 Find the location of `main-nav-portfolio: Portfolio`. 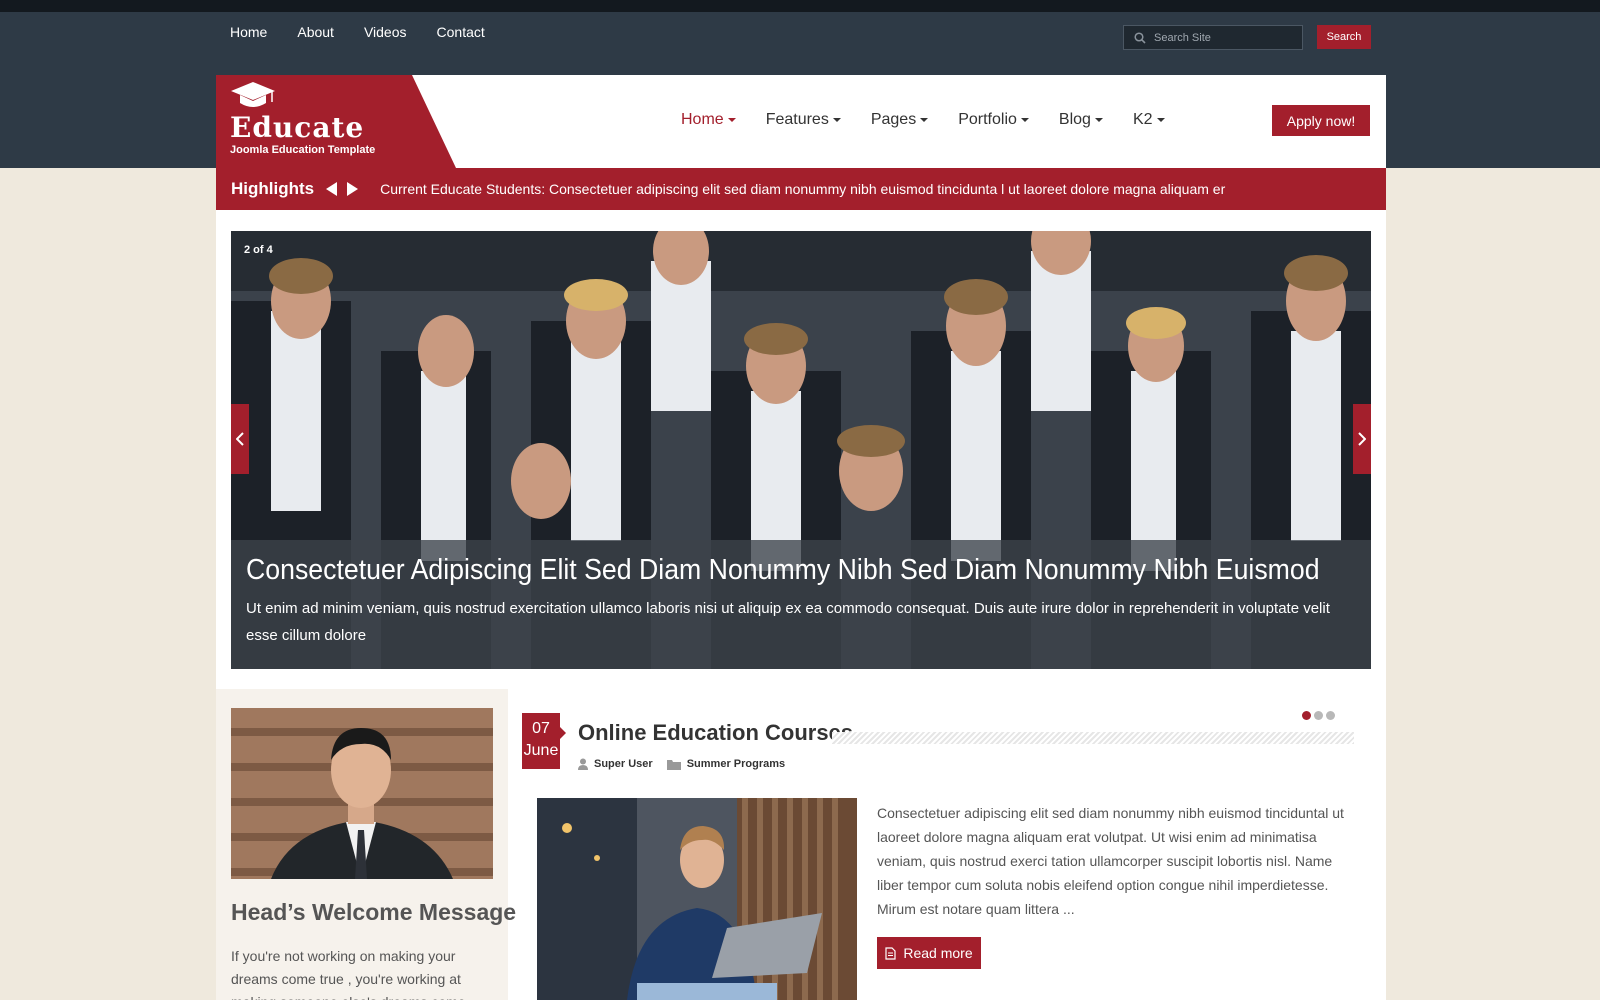

main-nav-portfolio: Portfolio is located at coordinates (993, 120).